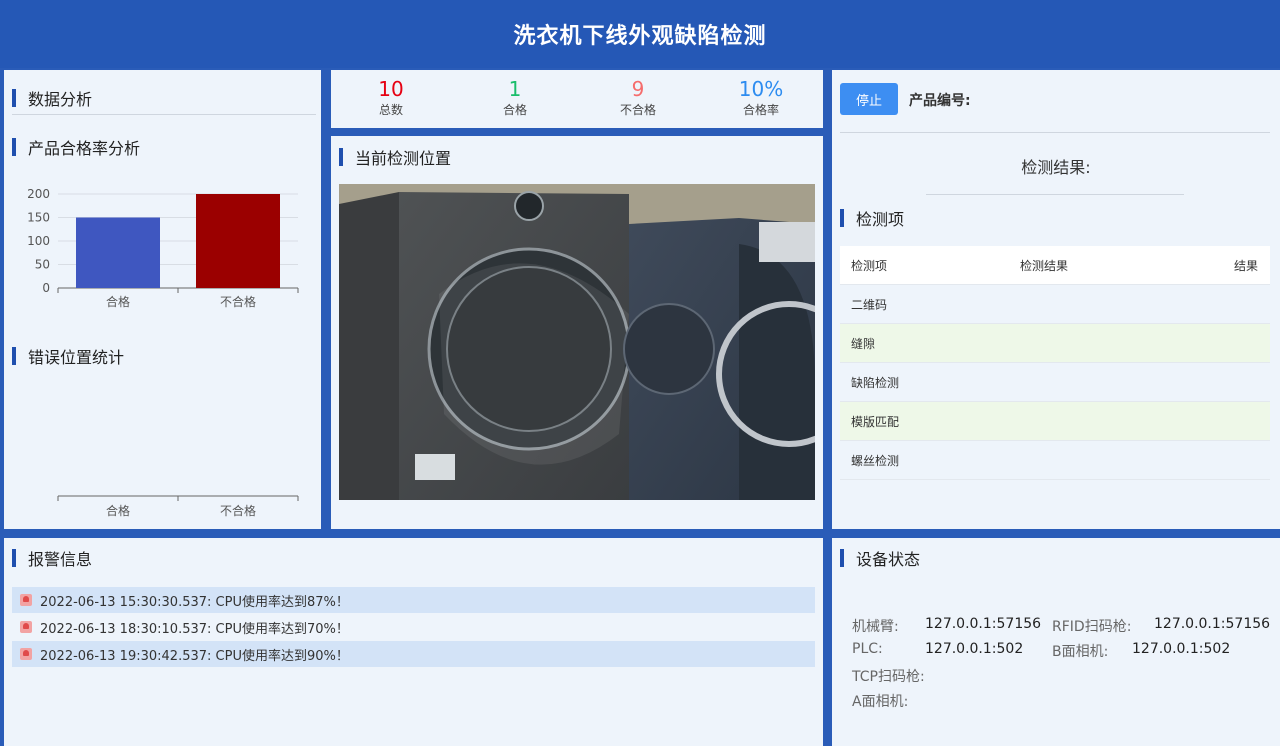 This screenshot has height=746, width=1280. What do you see at coordinates (1055, 304) in the screenshot?
I see `table-row: 二维码` at bounding box center [1055, 304].